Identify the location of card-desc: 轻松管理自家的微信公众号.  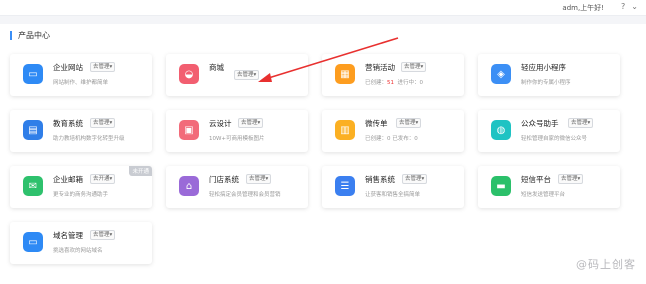
(554, 139).